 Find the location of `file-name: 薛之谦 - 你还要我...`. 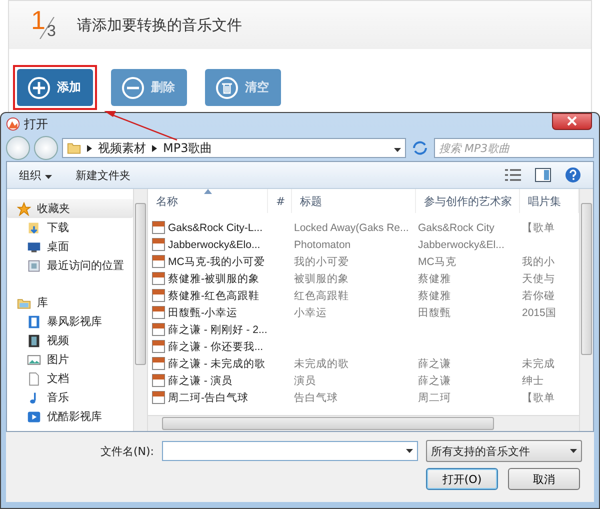

file-name: 薛之谦 - 你还要我... is located at coordinates (216, 347).